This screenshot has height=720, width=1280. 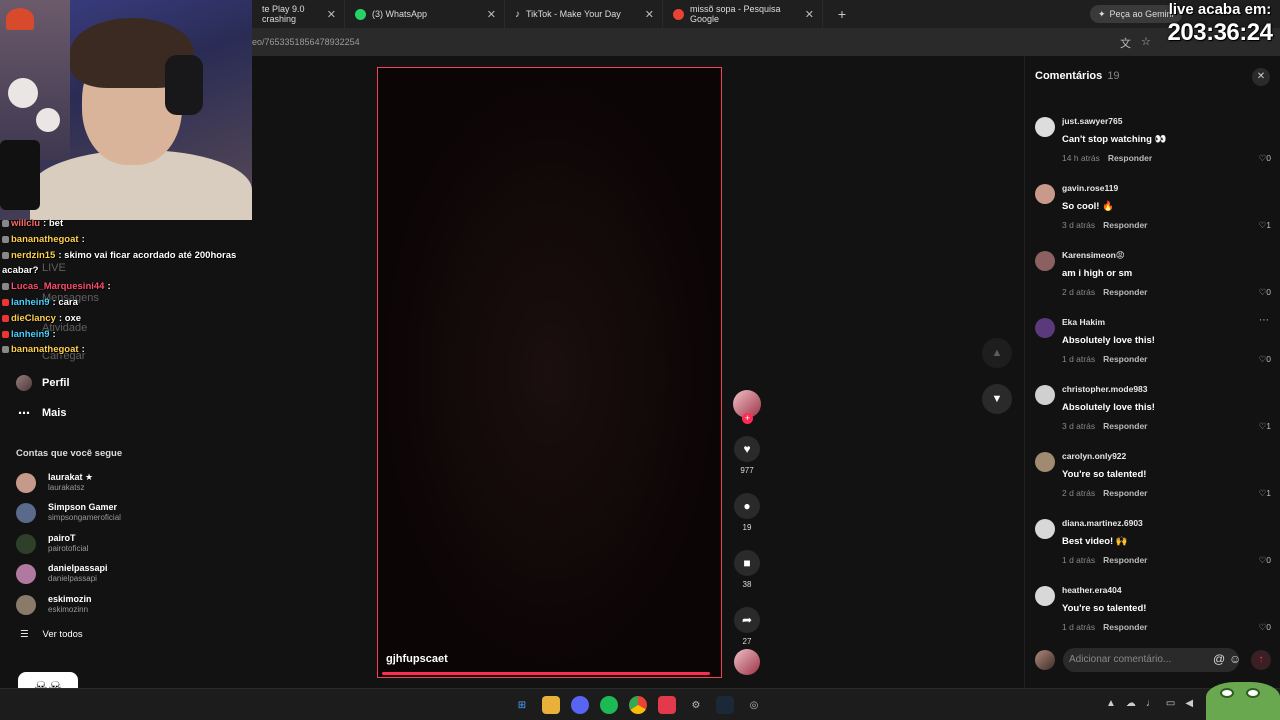 What do you see at coordinates (997, 353) in the screenshot?
I see `previous-video-button: ▲` at bounding box center [997, 353].